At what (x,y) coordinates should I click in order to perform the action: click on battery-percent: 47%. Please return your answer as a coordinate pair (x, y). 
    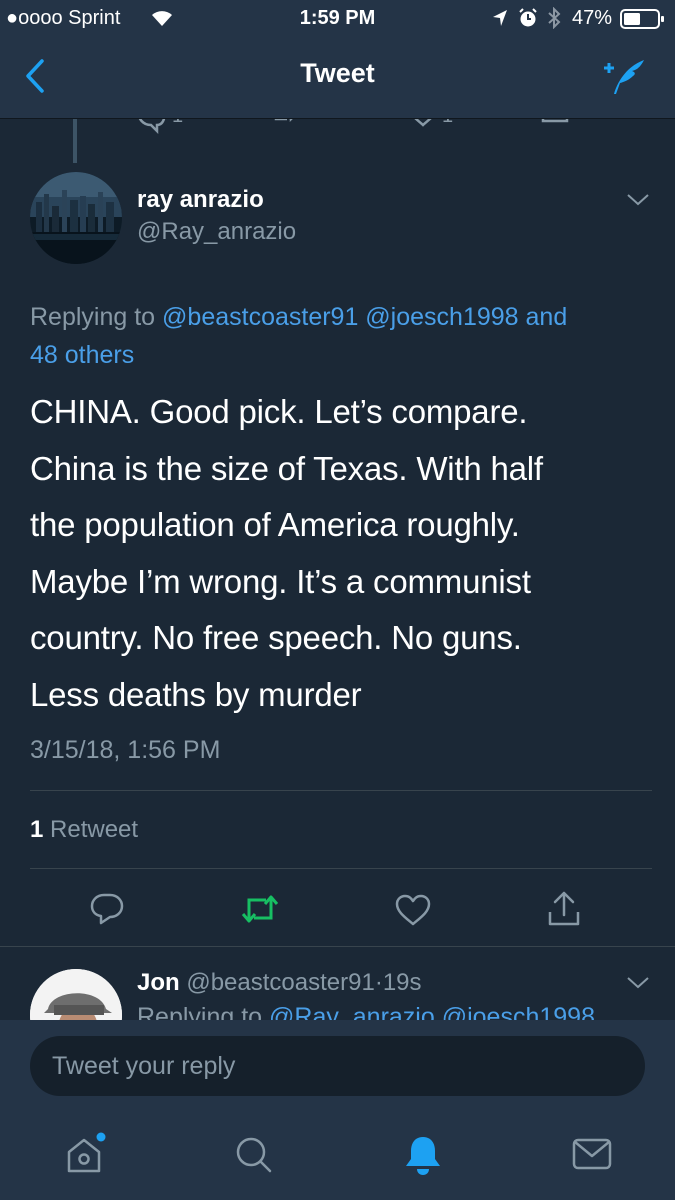
    Looking at the image, I should click on (592, 18).